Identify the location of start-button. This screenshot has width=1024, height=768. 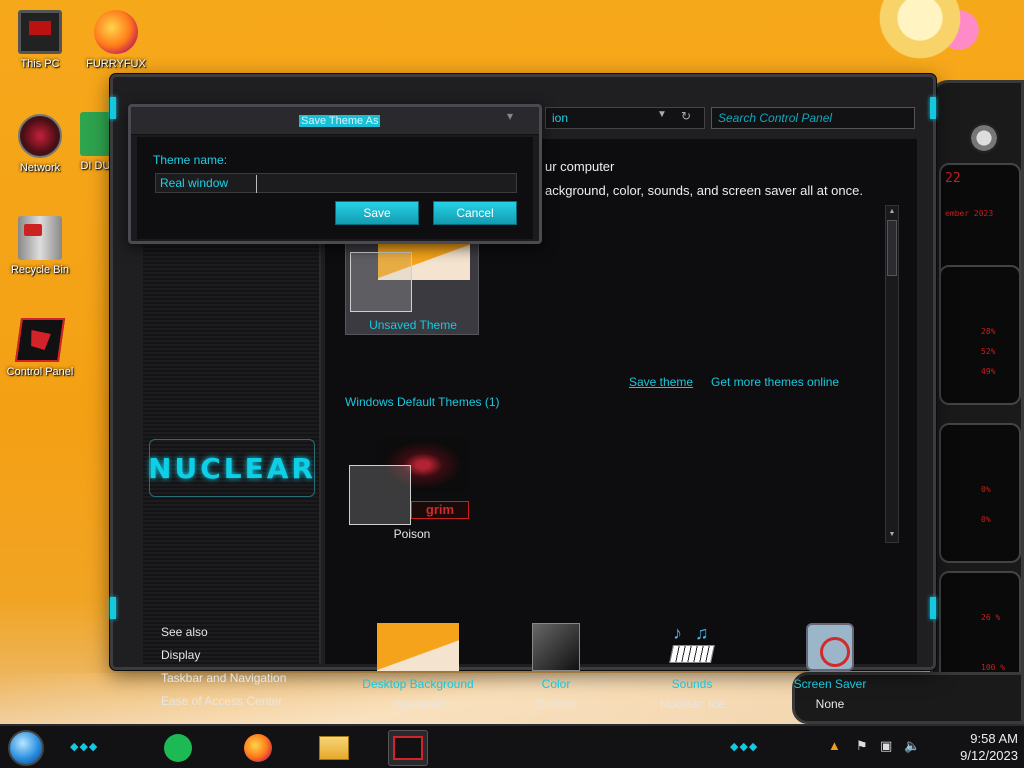
(26, 748).